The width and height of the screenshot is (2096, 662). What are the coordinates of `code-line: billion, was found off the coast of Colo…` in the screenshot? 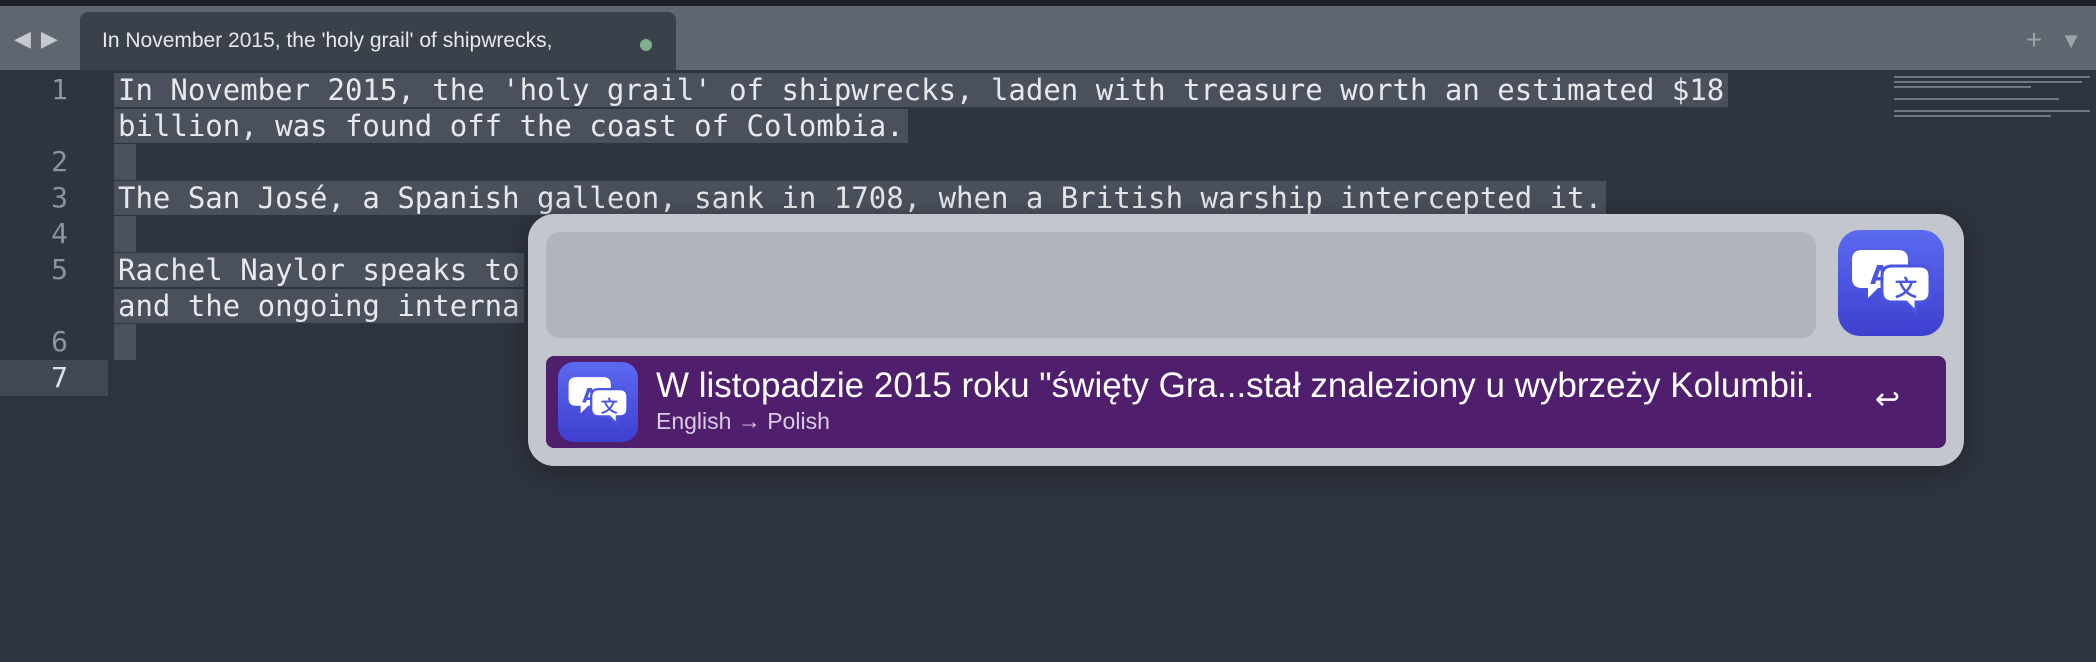 It's located at (511, 126).